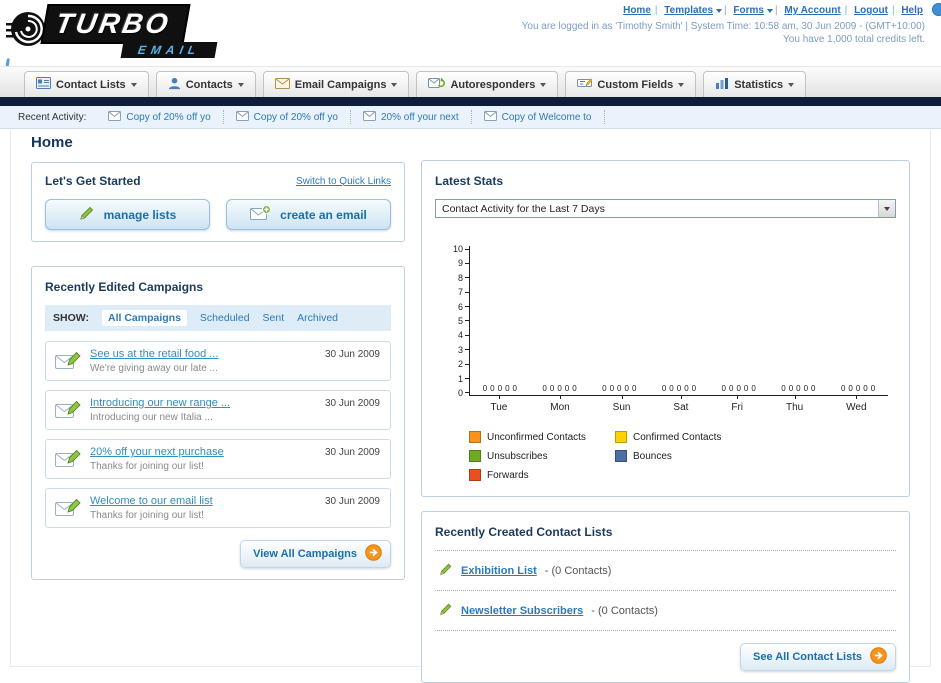 The image size is (941, 683). Describe the element at coordinates (722, 84) in the screenshot. I see `bar-chart-icon` at that location.